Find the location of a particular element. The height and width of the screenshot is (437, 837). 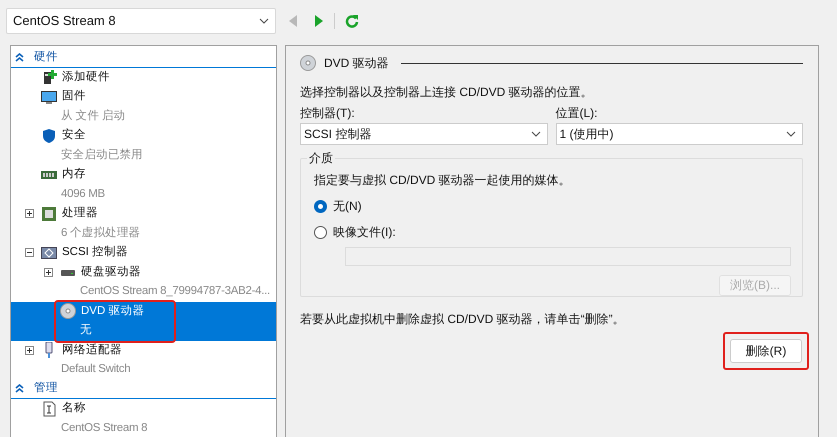

tree-item-detail: CentOS Stream 8 is located at coordinates (104, 428).